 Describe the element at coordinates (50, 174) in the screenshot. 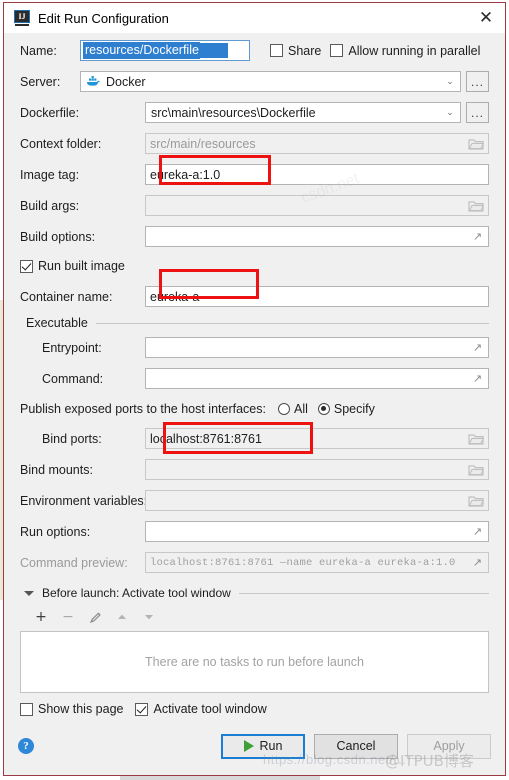

I see `image-tag-label: Image tag:` at that location.